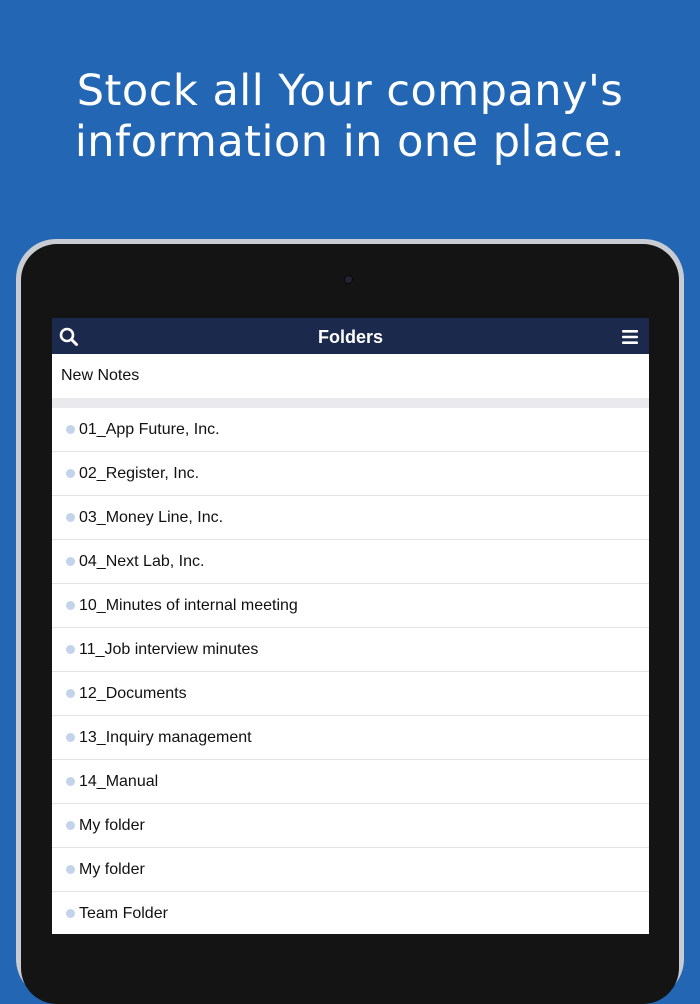 This screenshot has width=700, height=1004. What do you see at coordinates (142, 561) in the screenshot?
I see `folder-label: 04_Next Lab, Inc.` at bounding box center [142, 561].